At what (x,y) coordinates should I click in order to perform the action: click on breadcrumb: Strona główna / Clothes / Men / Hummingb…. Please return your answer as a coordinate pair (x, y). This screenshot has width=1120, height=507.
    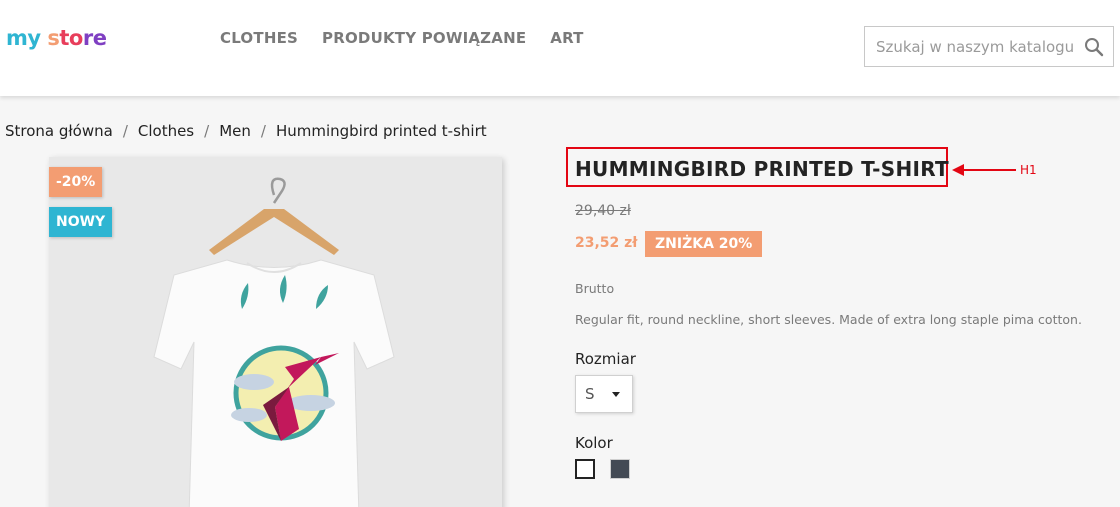
    Looking at the image, I should click on (246, 131).